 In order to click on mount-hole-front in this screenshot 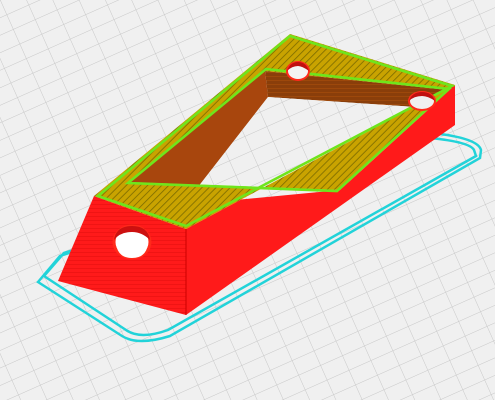, I will do `click(132, 242)`.